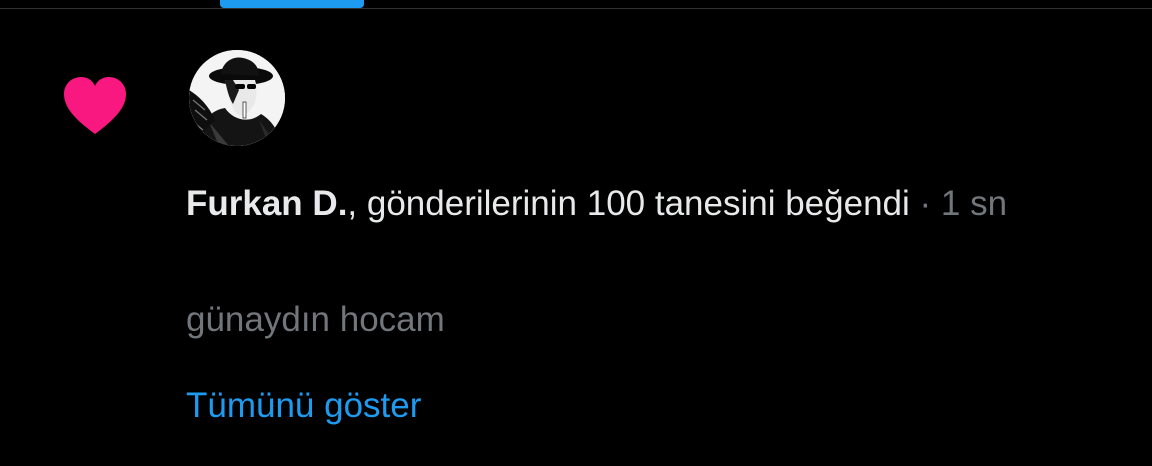 This screenshot has height=466, width=1152. What do you see at coordinates (292, 4) in the screenshot?
I see `active-tab-indicator` at bounding box center [292, 4].